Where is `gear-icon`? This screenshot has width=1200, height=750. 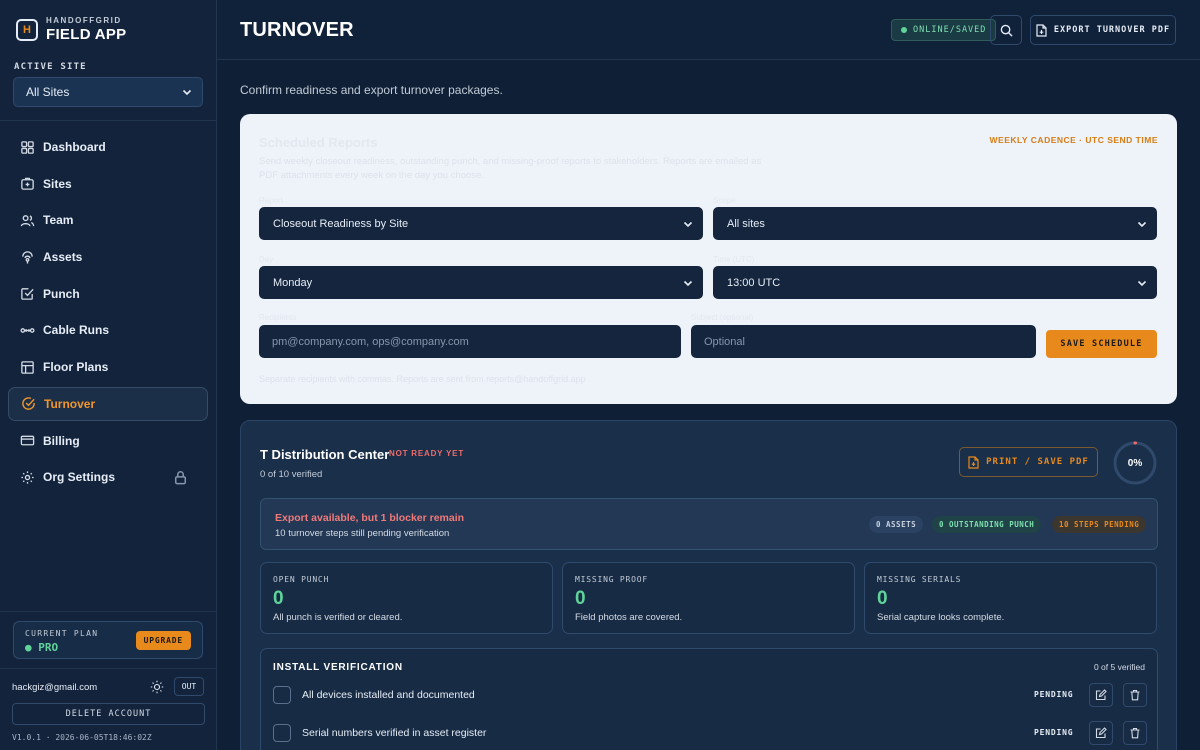
gear-icon is located at coordinates (27, 477).